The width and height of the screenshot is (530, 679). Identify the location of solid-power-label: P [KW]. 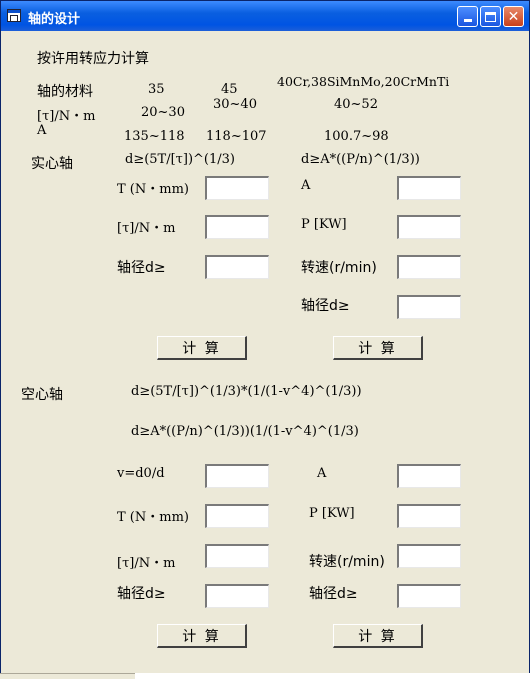
(324, 224).